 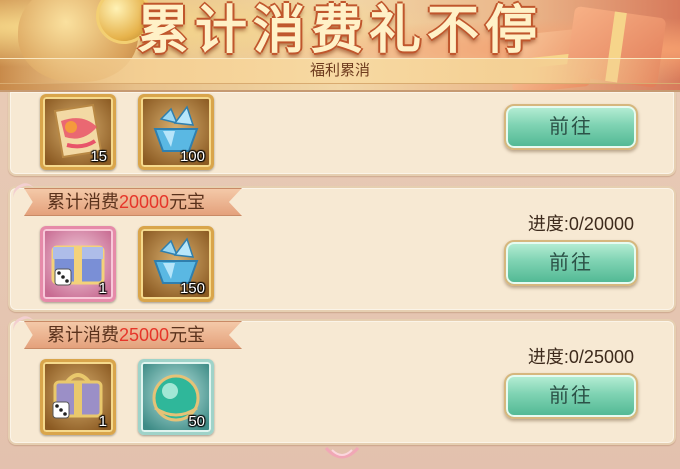 What do you see at coordinates (176, 264) in the screenshot?
I see `reward-item: 150` at bounding box center [176, 264].